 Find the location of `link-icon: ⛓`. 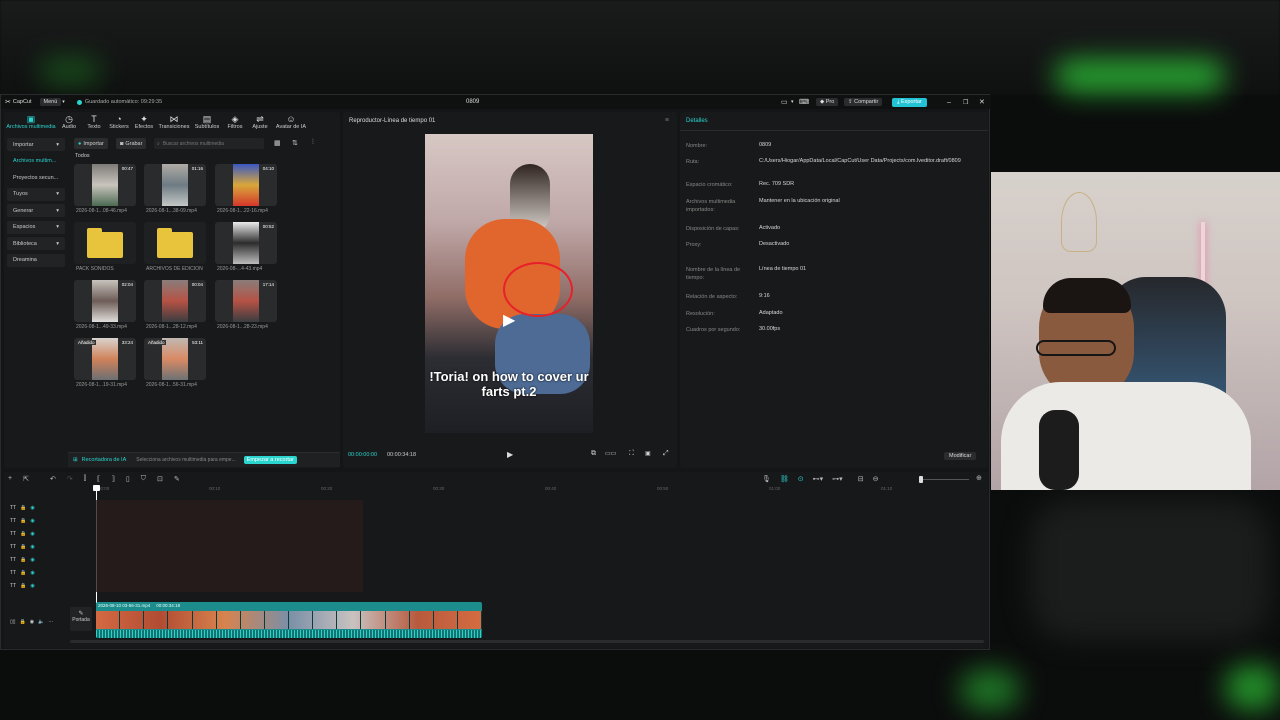

link-icon: ⛓ is located at coordinates (784, 479).